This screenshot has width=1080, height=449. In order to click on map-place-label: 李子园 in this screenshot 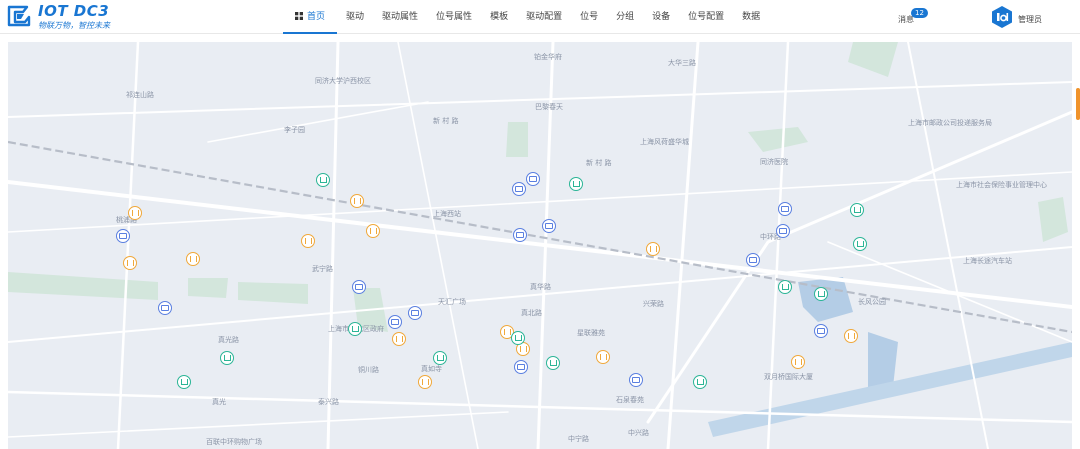, I will do `click(294, 130)`.